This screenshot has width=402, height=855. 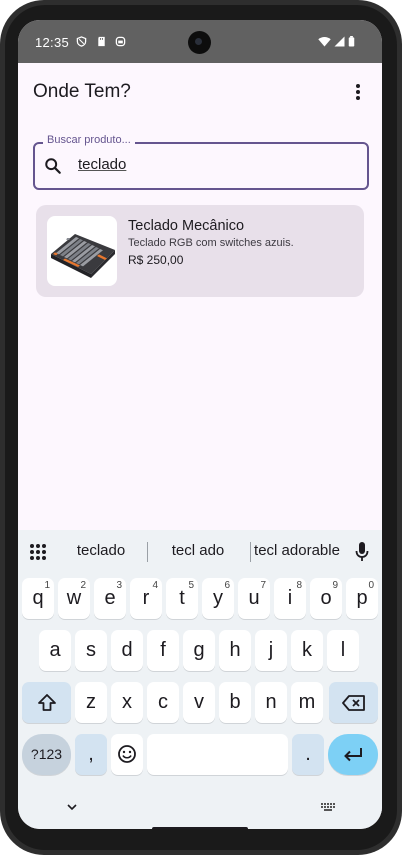 I want to click on key-x: x, so click(x=127, y=702).